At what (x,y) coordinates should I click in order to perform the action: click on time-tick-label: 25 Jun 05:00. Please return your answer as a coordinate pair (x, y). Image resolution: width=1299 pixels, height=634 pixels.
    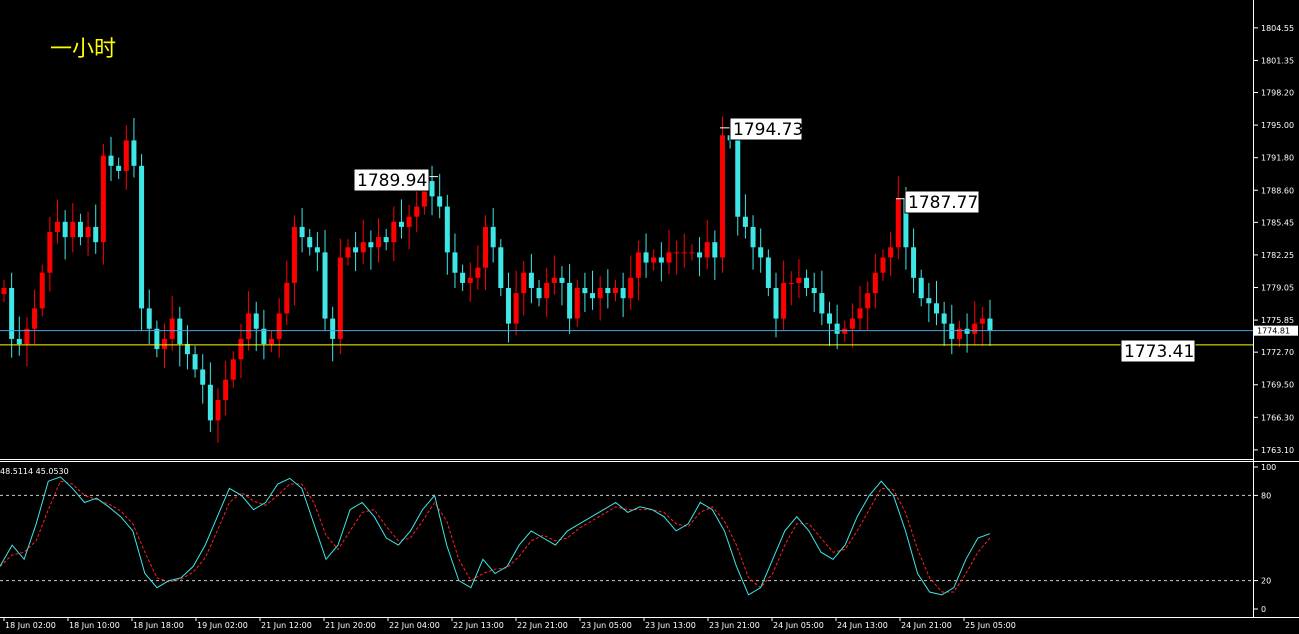
    Looking at the image, I should click on (990, 625).